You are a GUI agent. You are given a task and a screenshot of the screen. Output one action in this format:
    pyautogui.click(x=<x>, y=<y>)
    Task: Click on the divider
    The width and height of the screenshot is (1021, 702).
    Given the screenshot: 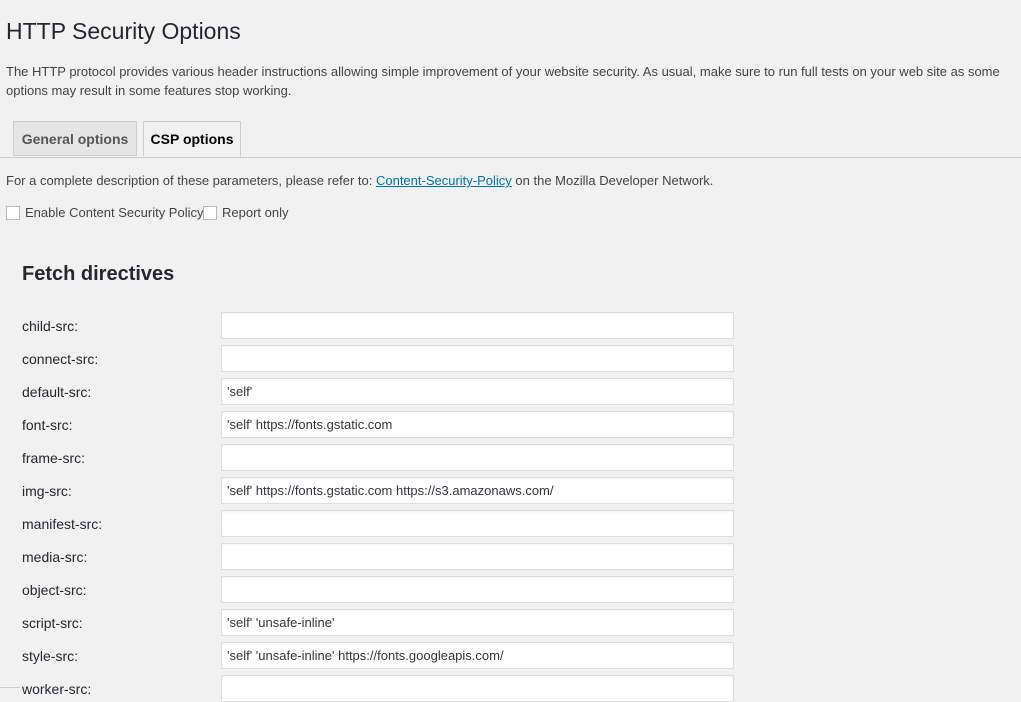 What is the action you would take?
    pyautogui.click(x=10, y=687)
    